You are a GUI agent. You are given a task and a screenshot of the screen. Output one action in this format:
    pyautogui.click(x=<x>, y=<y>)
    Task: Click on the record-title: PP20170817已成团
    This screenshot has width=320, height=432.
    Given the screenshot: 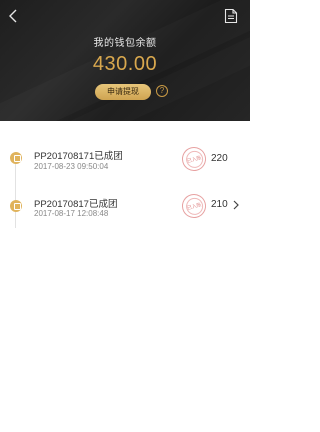 What is the action you would take?
    pyautogui.click(x=75, y=203)
    